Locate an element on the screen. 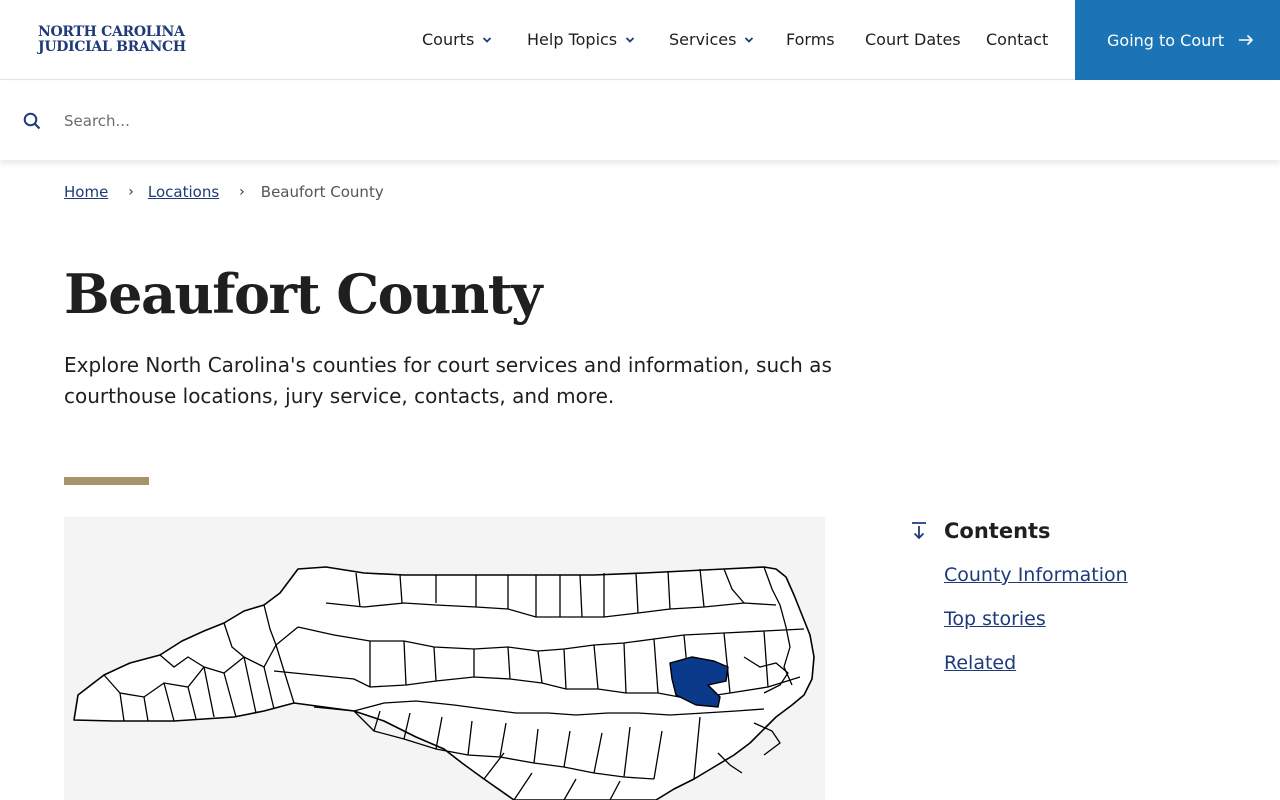  list-item: Top stories is located at coordinates (1087, 626).